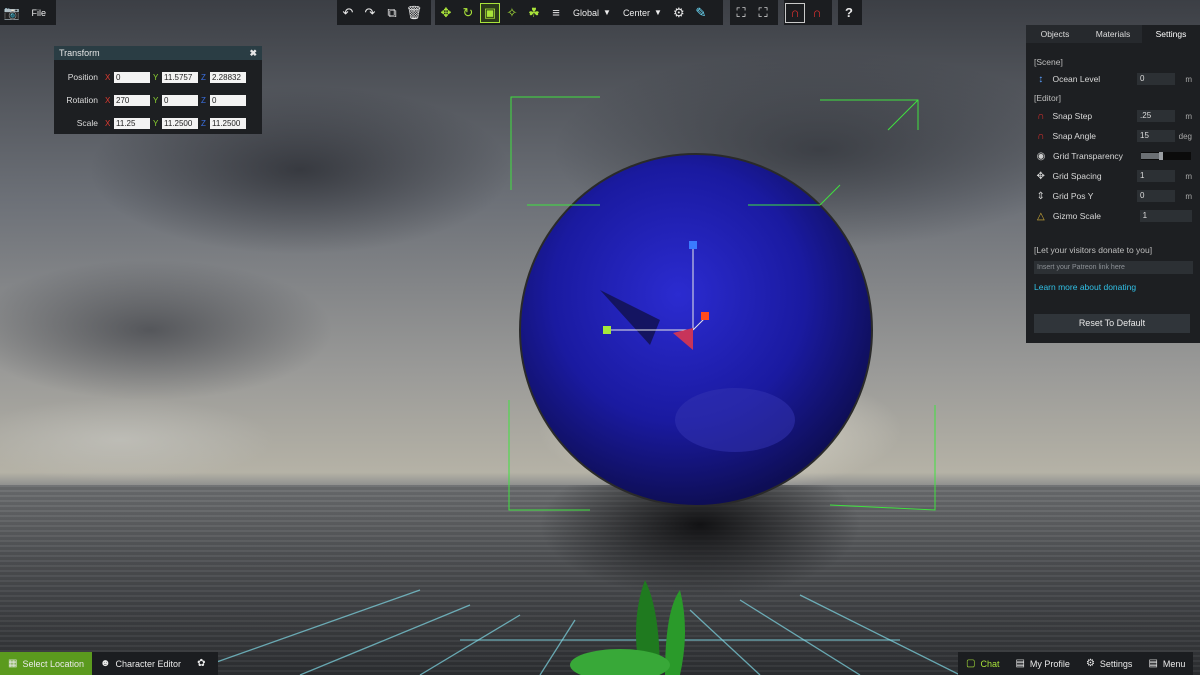 This screenshot has height=675, width=1200. I want to click on emote-icon: ✿, so click(201, 663).